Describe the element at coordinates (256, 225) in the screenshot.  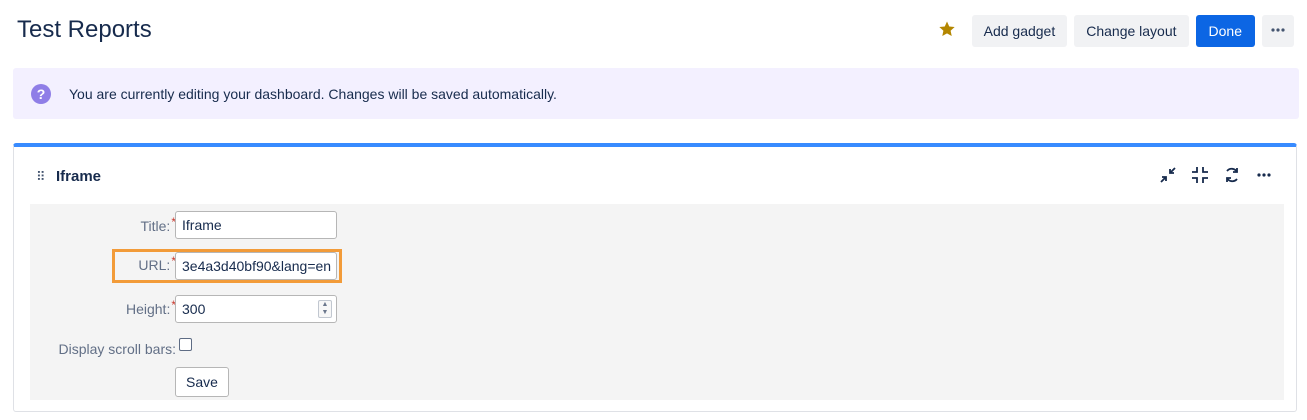
I see `title-input: Iframe` at that location.